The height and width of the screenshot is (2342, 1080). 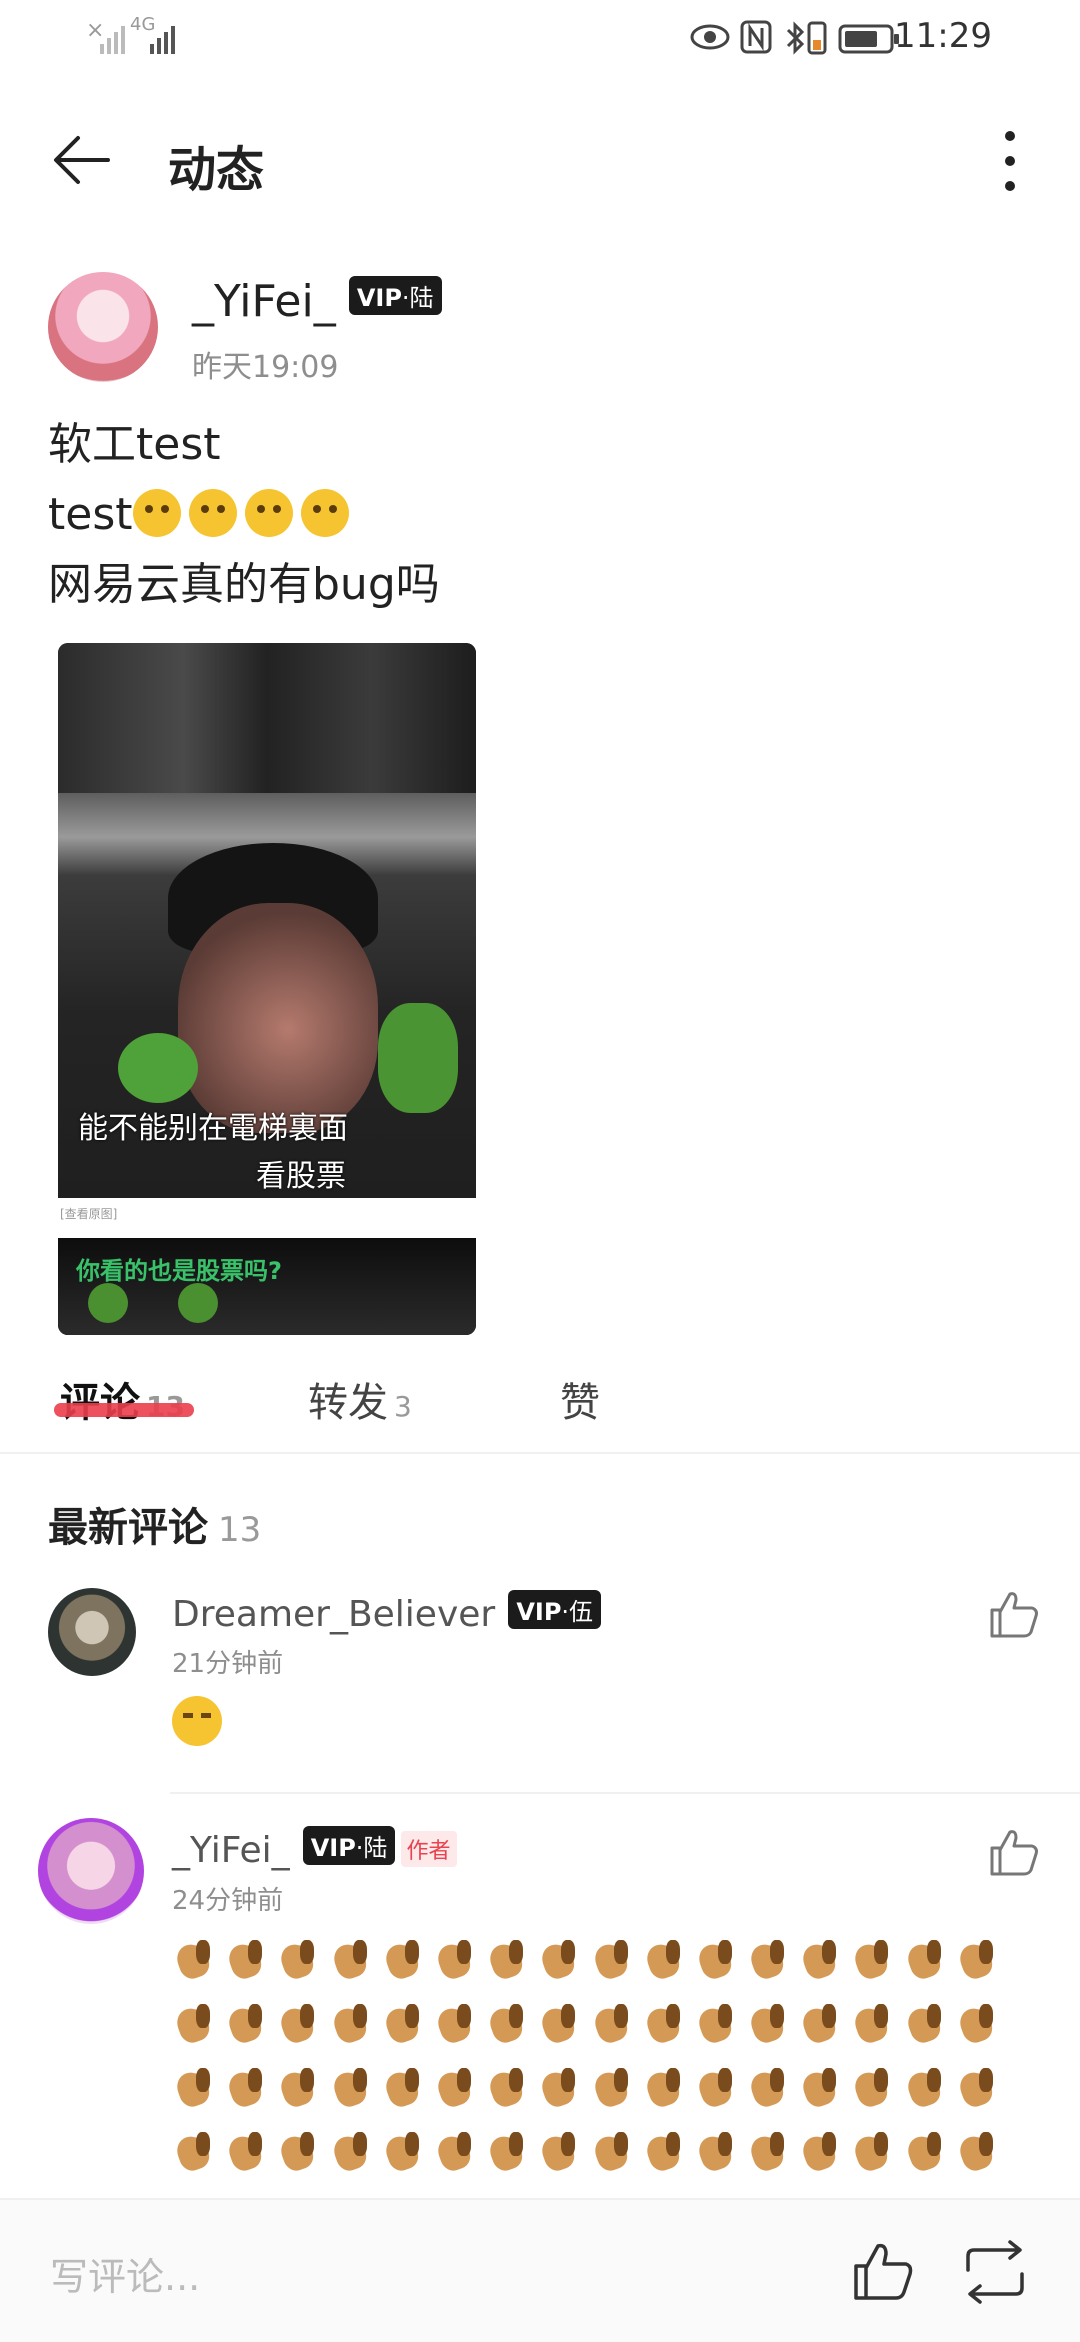 What do you see at coordinates (333, 1848) in the screenshot?
I see `vip-badge-label: VIP` at bounding box center [333, 1848].